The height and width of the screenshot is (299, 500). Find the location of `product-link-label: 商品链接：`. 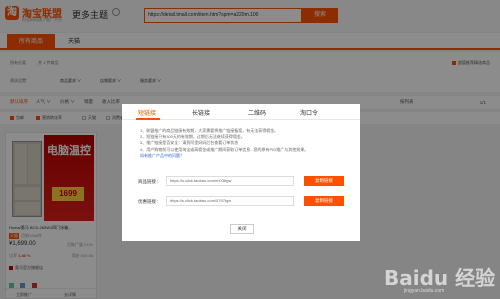

product-link-label: 商品链接： is located at coordinates (149, 181).